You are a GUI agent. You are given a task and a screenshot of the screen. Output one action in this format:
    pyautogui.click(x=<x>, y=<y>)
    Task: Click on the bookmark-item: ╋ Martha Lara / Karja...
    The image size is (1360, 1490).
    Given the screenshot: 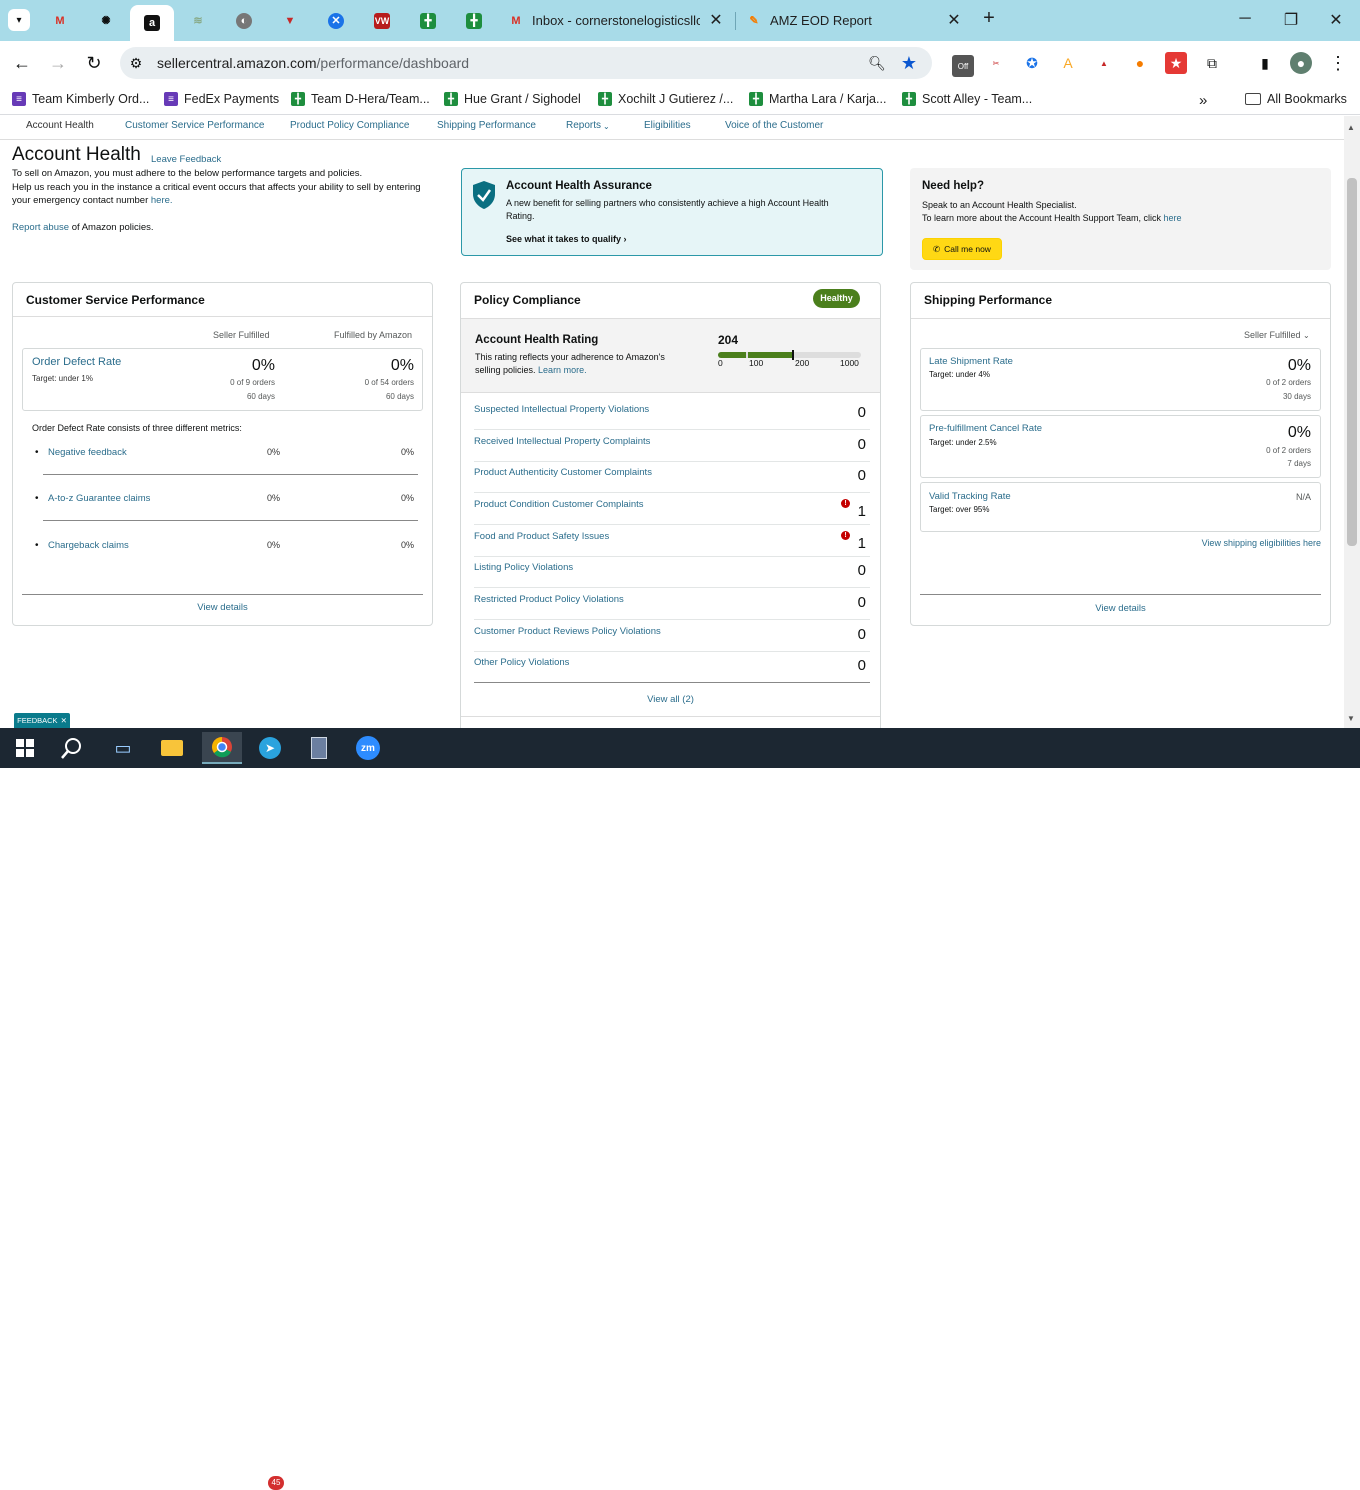 What is the action you would take?
    pyautogui.click(x=817, y=99)
    